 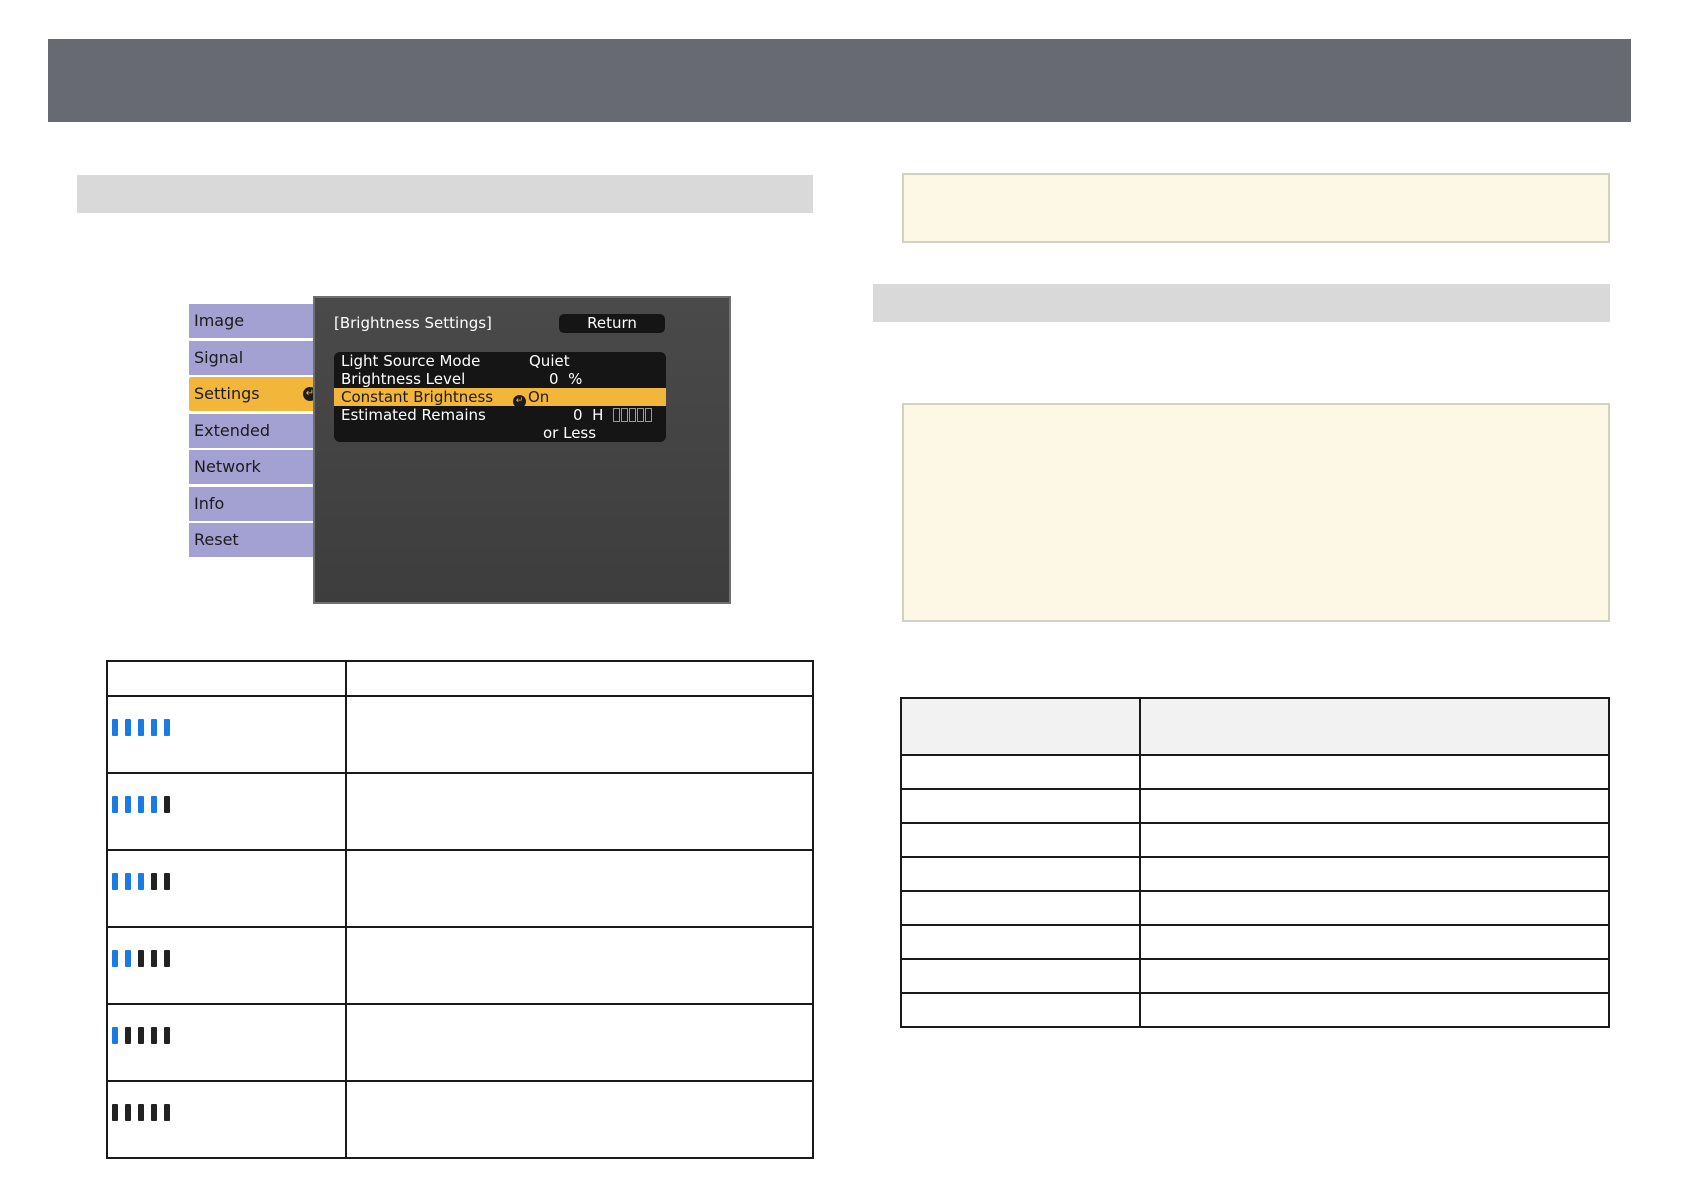 I want to click on osd-tab-reset: Reset, so click(x=251, y=540).